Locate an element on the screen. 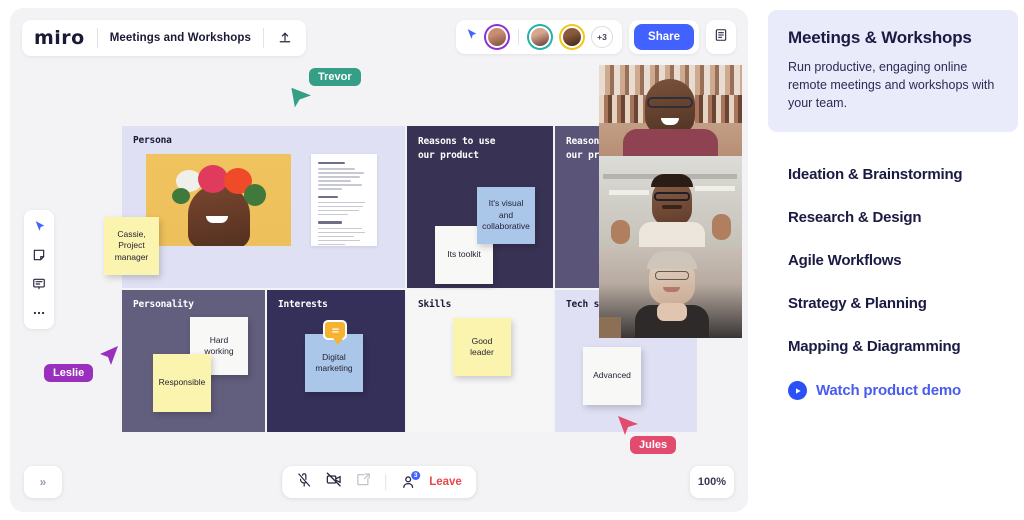 The height and width of the screenshot is (520, 1024). sticky-note-visual-collaborative: It's visual and collaborative is located at coordinates (506, 215).